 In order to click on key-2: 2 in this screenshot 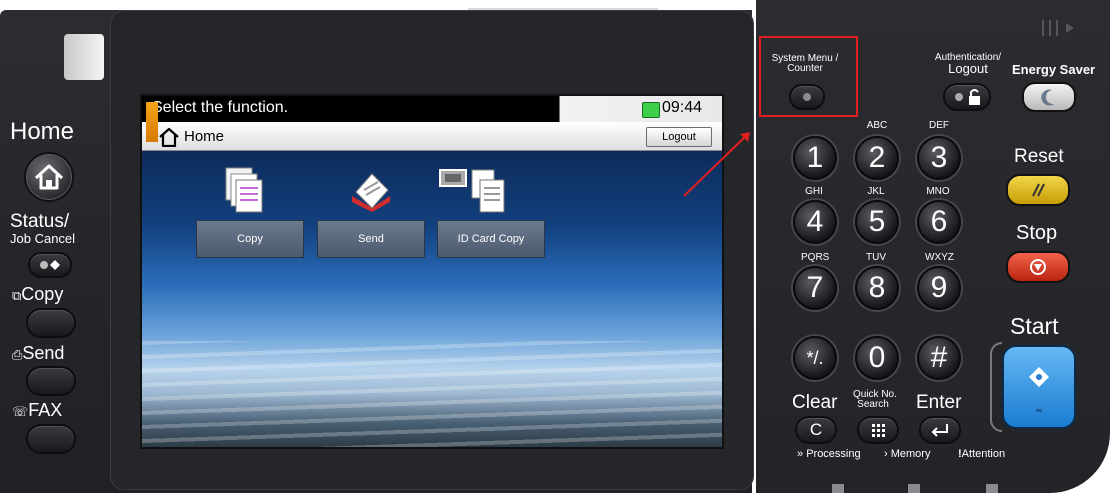, I will do `click(877, 158)`.